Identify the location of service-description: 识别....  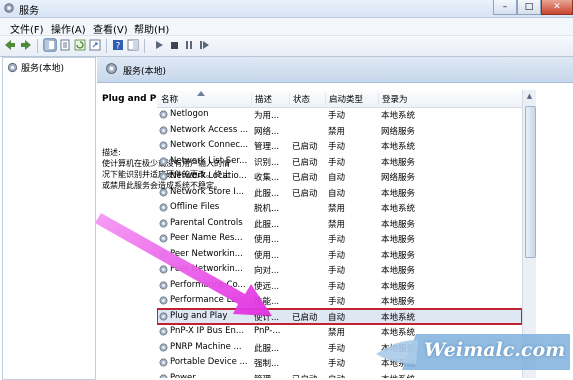
(267, 162).